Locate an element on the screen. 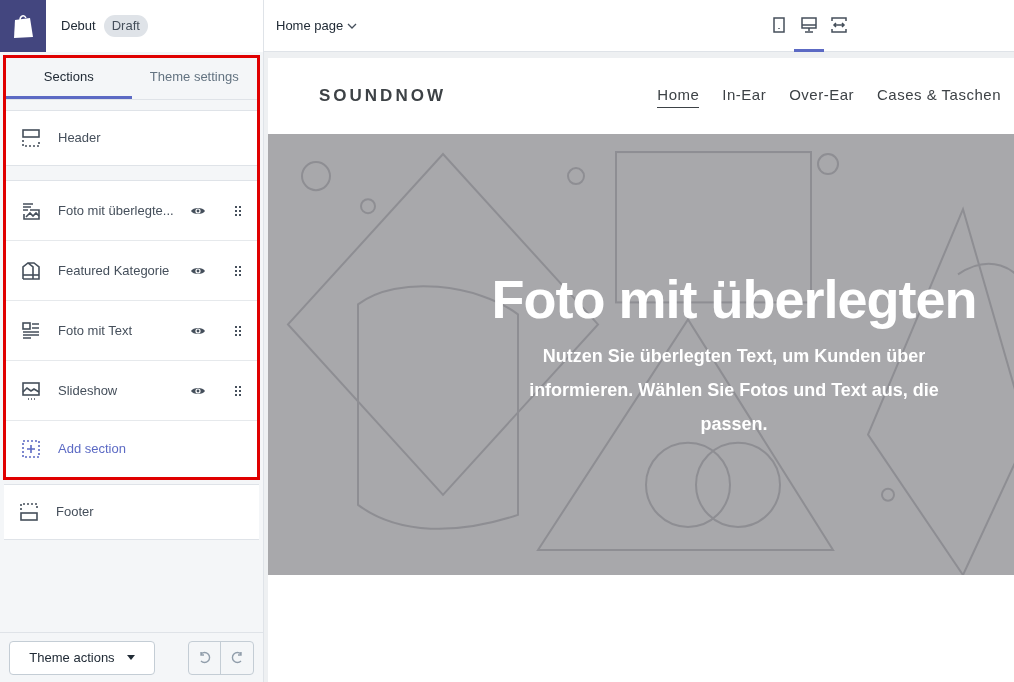  image-overlay-icon is located at coordinates (31, 210).